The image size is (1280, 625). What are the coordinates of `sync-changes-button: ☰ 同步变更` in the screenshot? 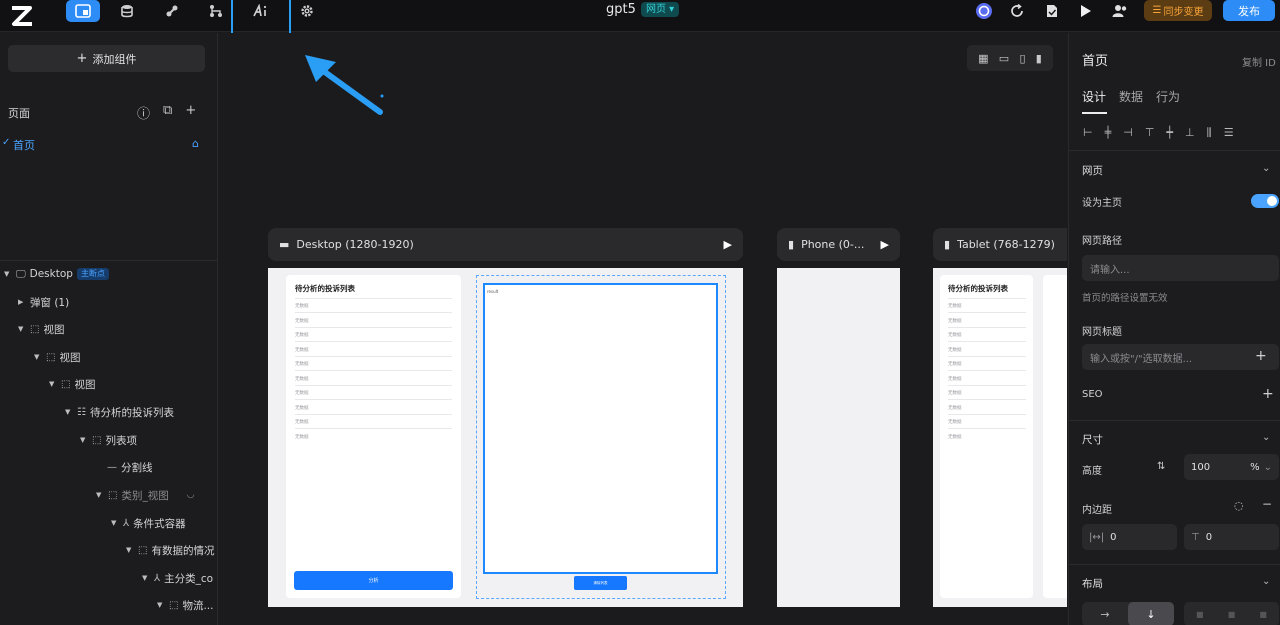 It's located at (1178, 10).